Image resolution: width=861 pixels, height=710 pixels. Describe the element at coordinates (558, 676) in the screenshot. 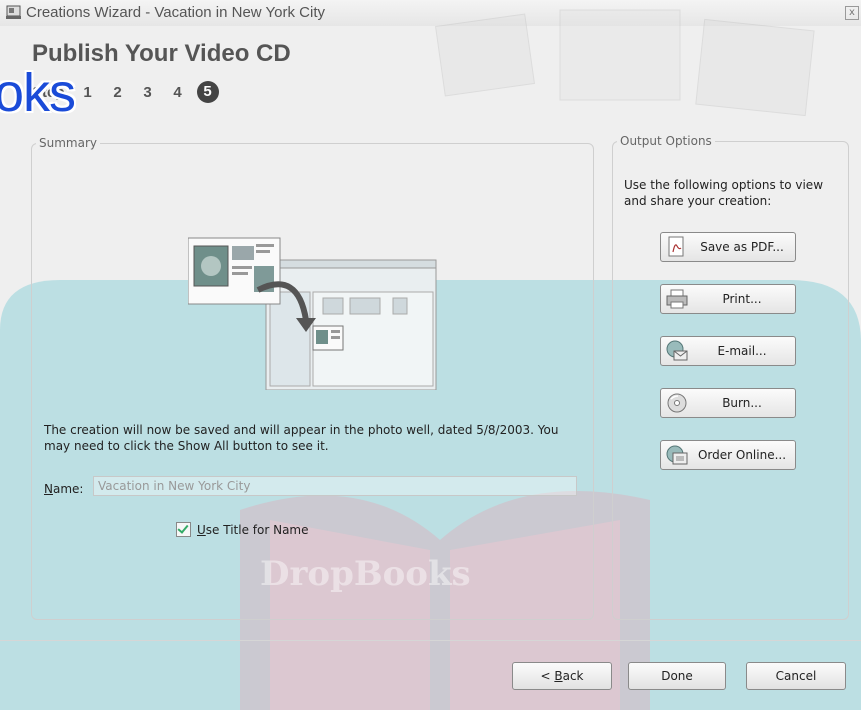

I see `back-accel: B` at that location.